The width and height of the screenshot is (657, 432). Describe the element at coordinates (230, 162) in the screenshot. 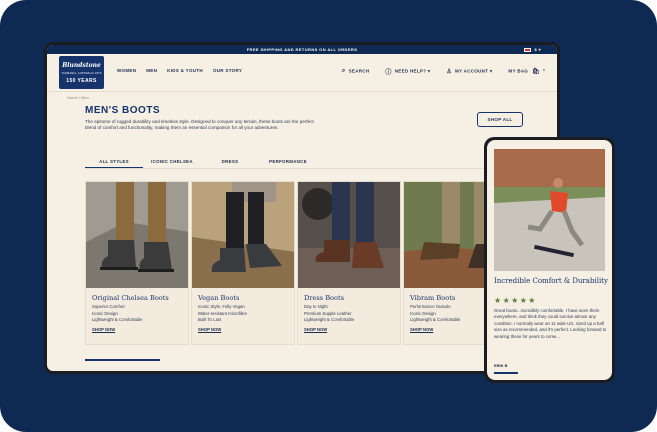

I see `tab-dress: DRESS` at that location.